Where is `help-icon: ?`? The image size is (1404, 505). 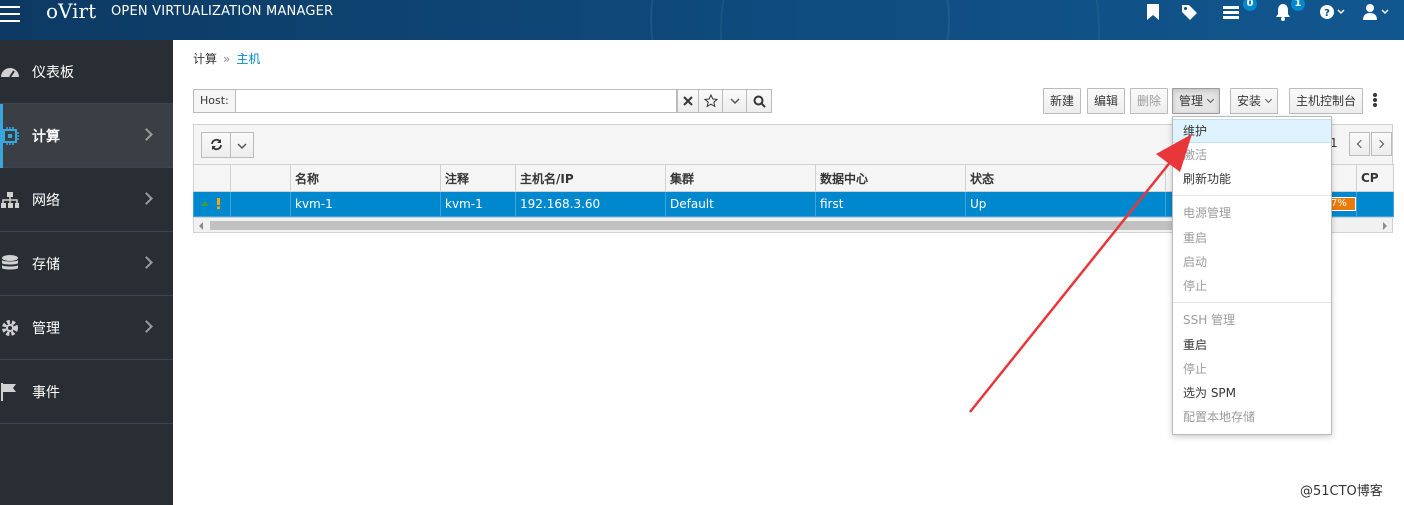 help-icon: ? is located at coordinates (1334, 12).